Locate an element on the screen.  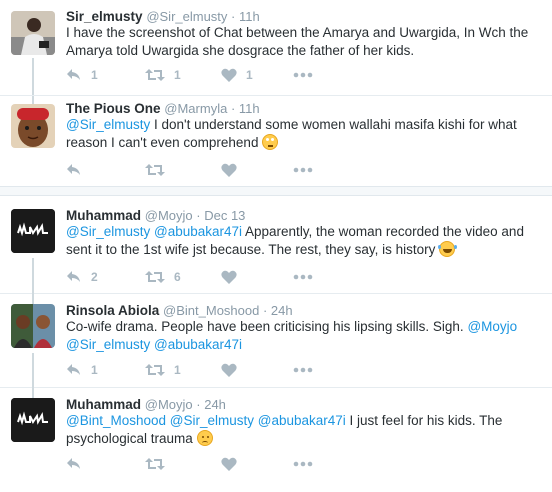
retweet-button: 6 is located at coordinates (163, 277).